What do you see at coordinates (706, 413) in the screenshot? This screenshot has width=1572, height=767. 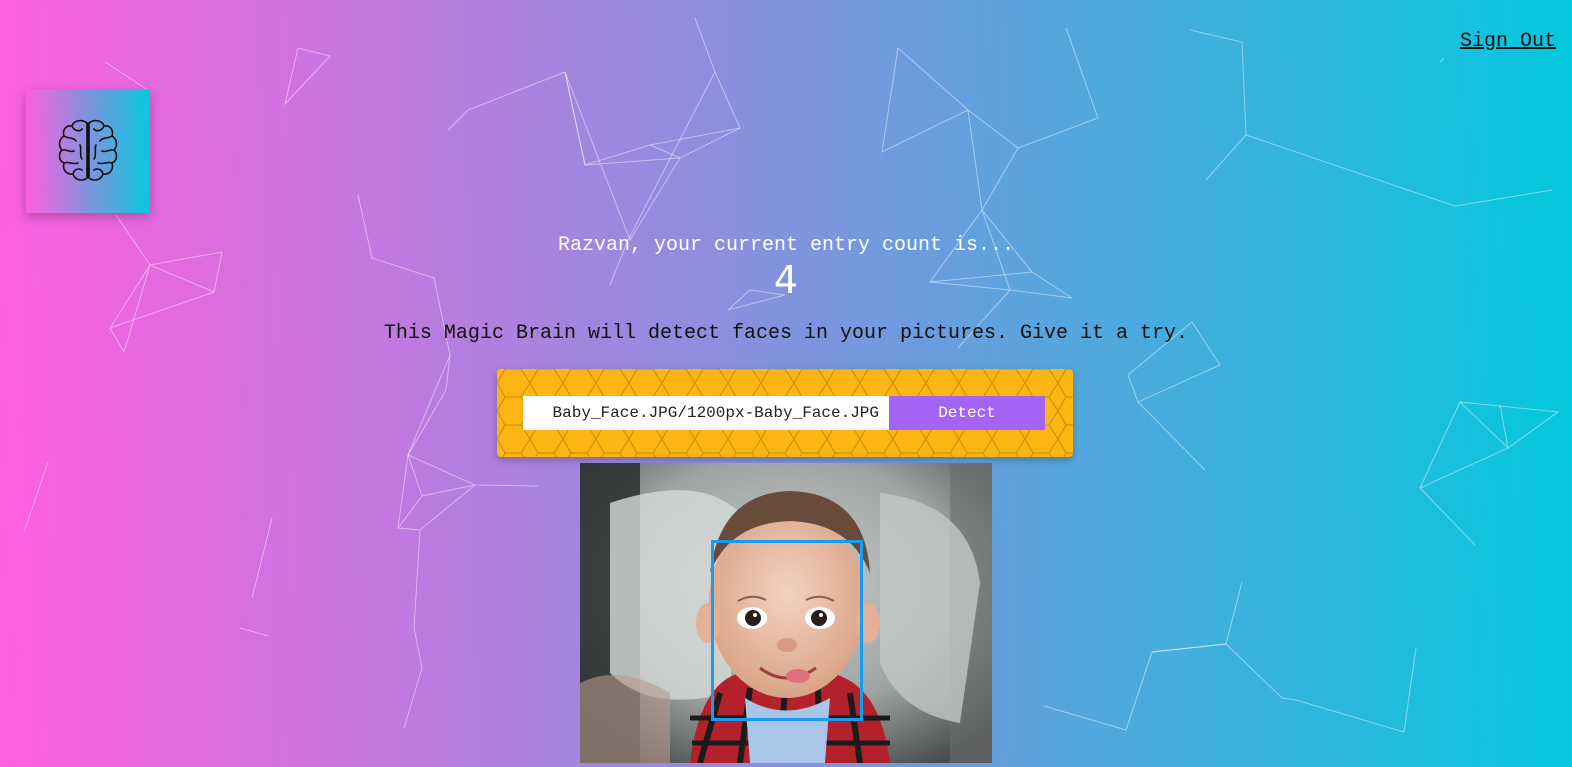 I see `image-url-input` at bounding box center [706, 413].